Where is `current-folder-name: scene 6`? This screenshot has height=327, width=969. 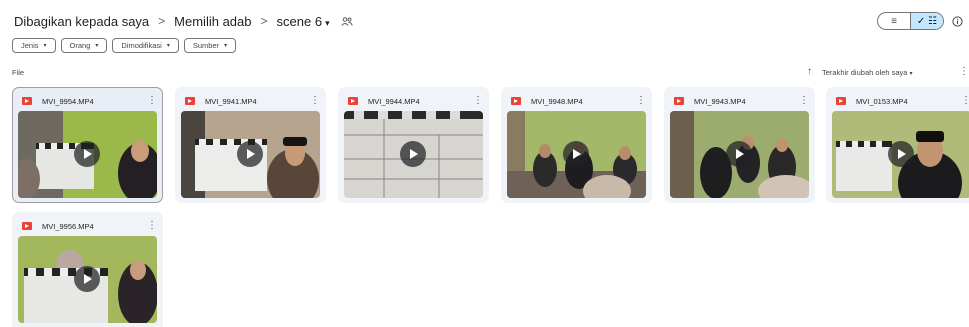
current-folder-name: scene 6 is located at coordinates (299, 21).